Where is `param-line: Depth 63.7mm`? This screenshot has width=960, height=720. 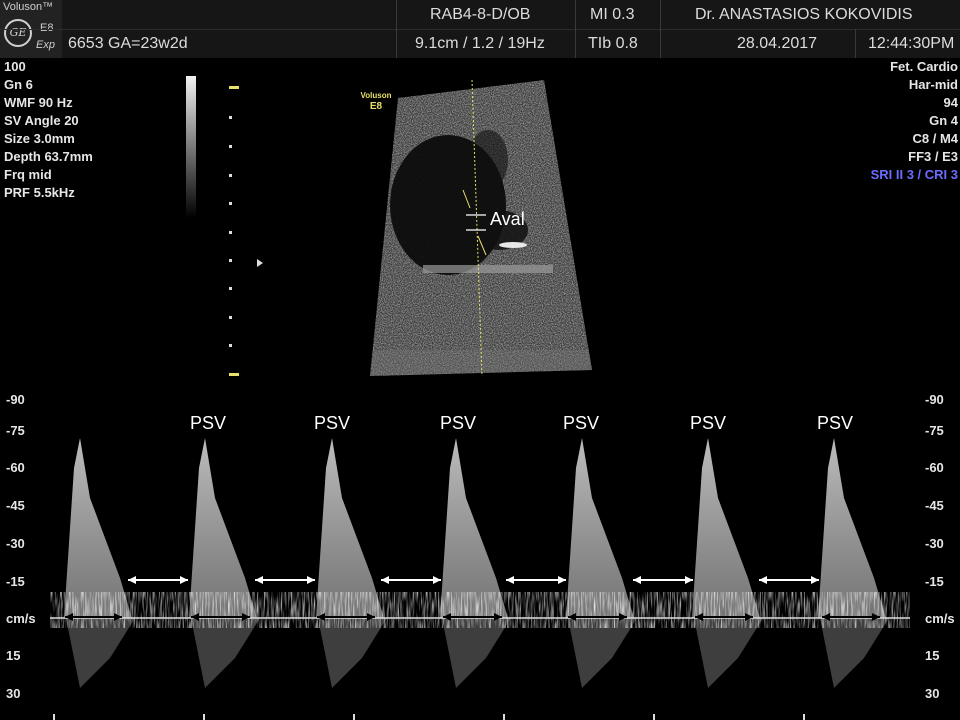 param-line: Depth 63.7mm is located at coordinates (48, 156).